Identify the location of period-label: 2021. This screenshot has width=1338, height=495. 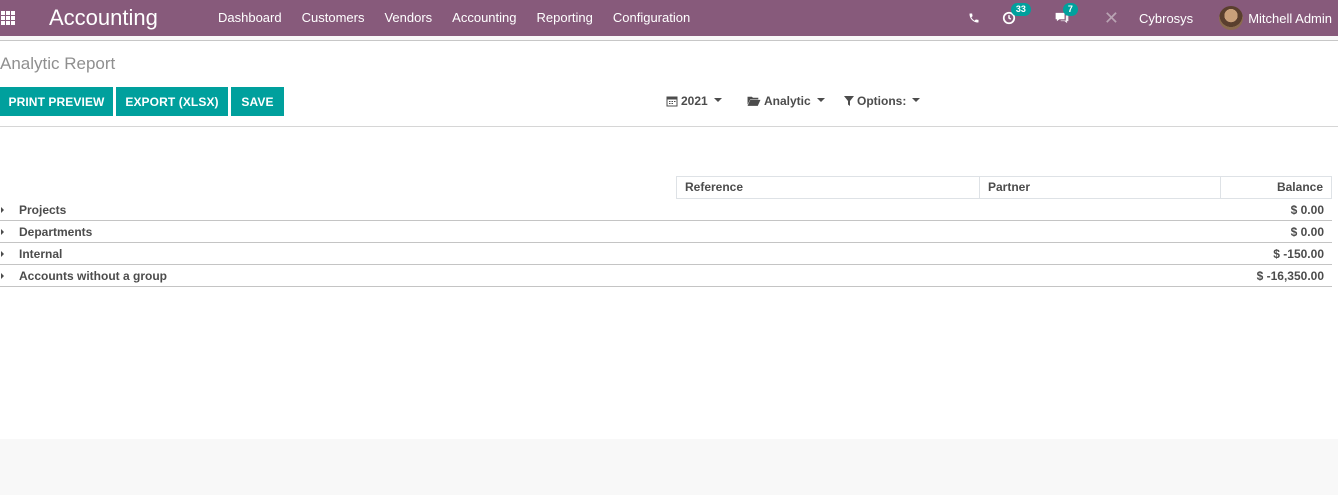
(694, 101).